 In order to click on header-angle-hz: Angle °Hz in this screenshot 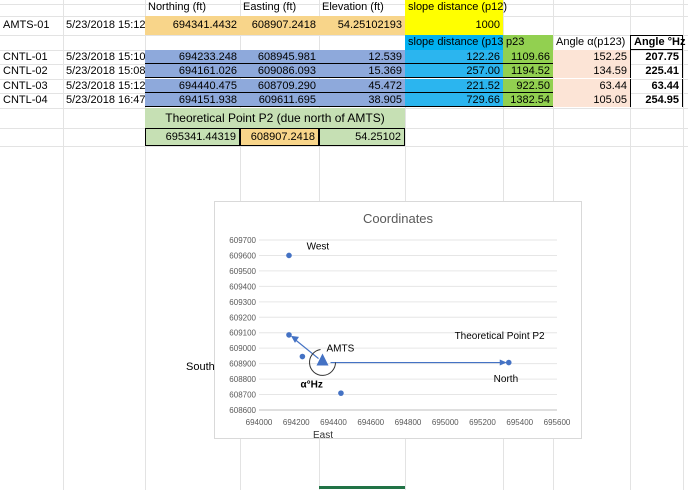, I will do `click(657, 42)`.